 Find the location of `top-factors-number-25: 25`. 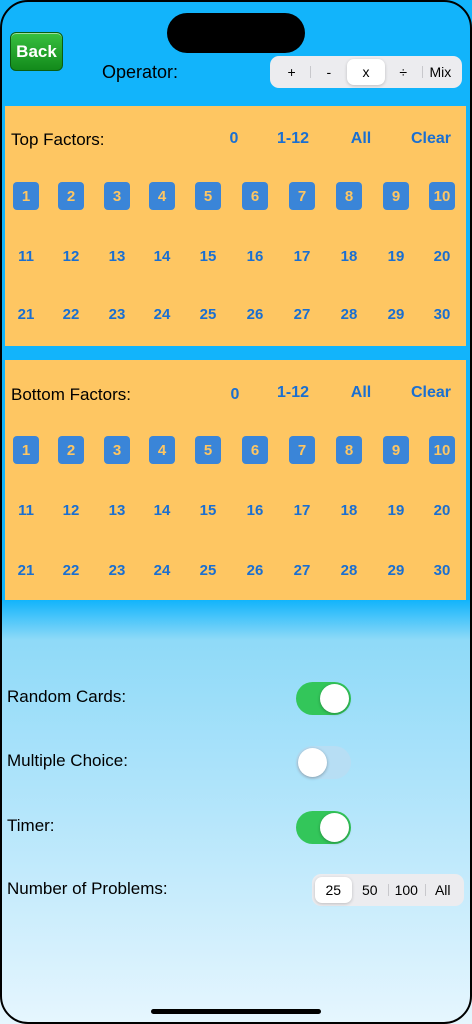

top-factors-number-25: 25 is located at coordinates (208, 314).